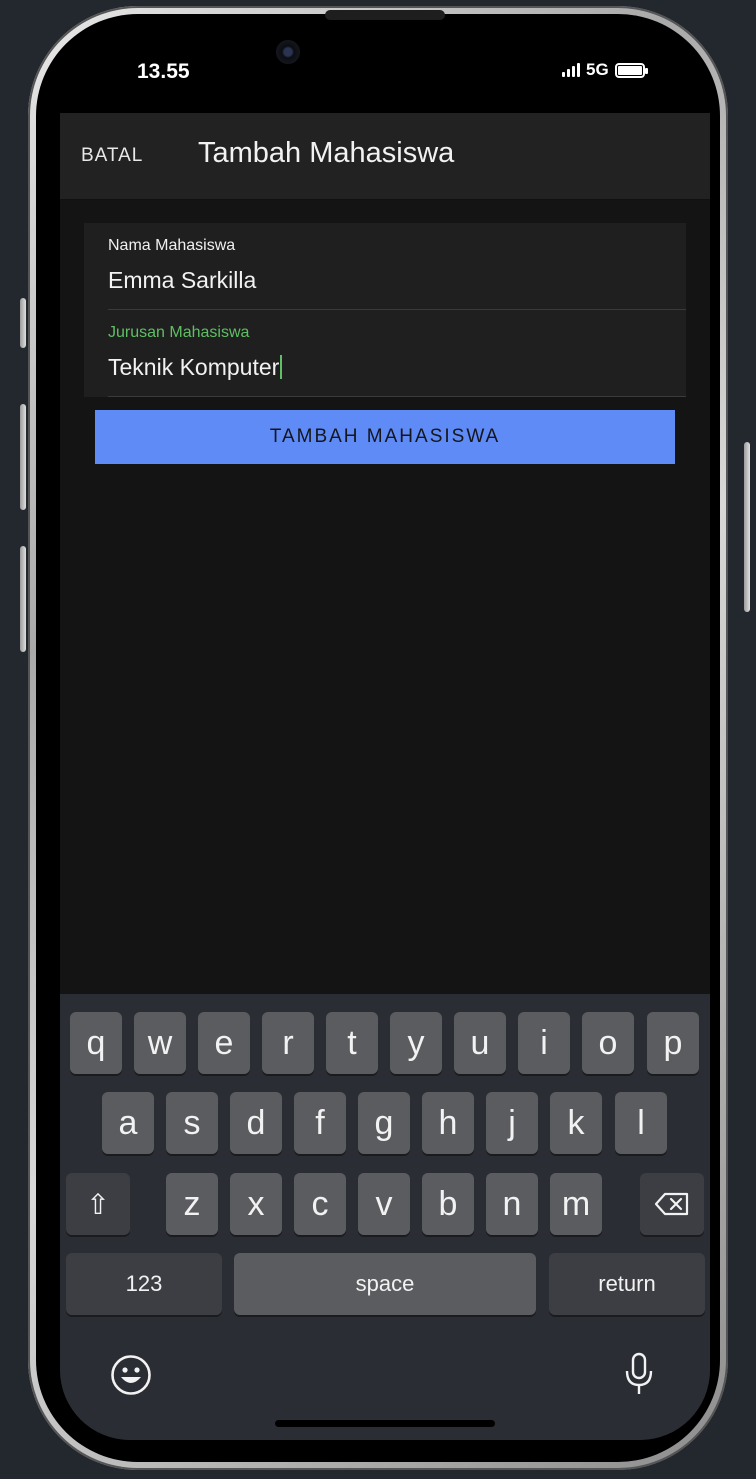  What do you see at coordinates (192, 1204) in the screenshot?
I see `key-z: z` at bounding box center [192, 1204].